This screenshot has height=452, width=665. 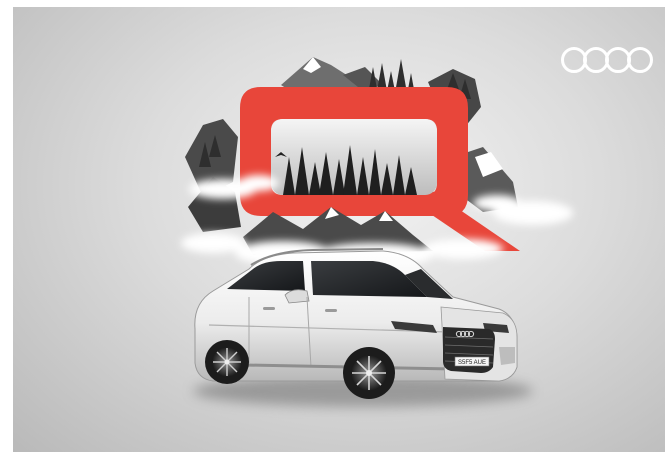 What do you see at coordinates (607, 60) in the screenshot?
I see `four-rings-logo-icon` at bounding box center [607, 60].